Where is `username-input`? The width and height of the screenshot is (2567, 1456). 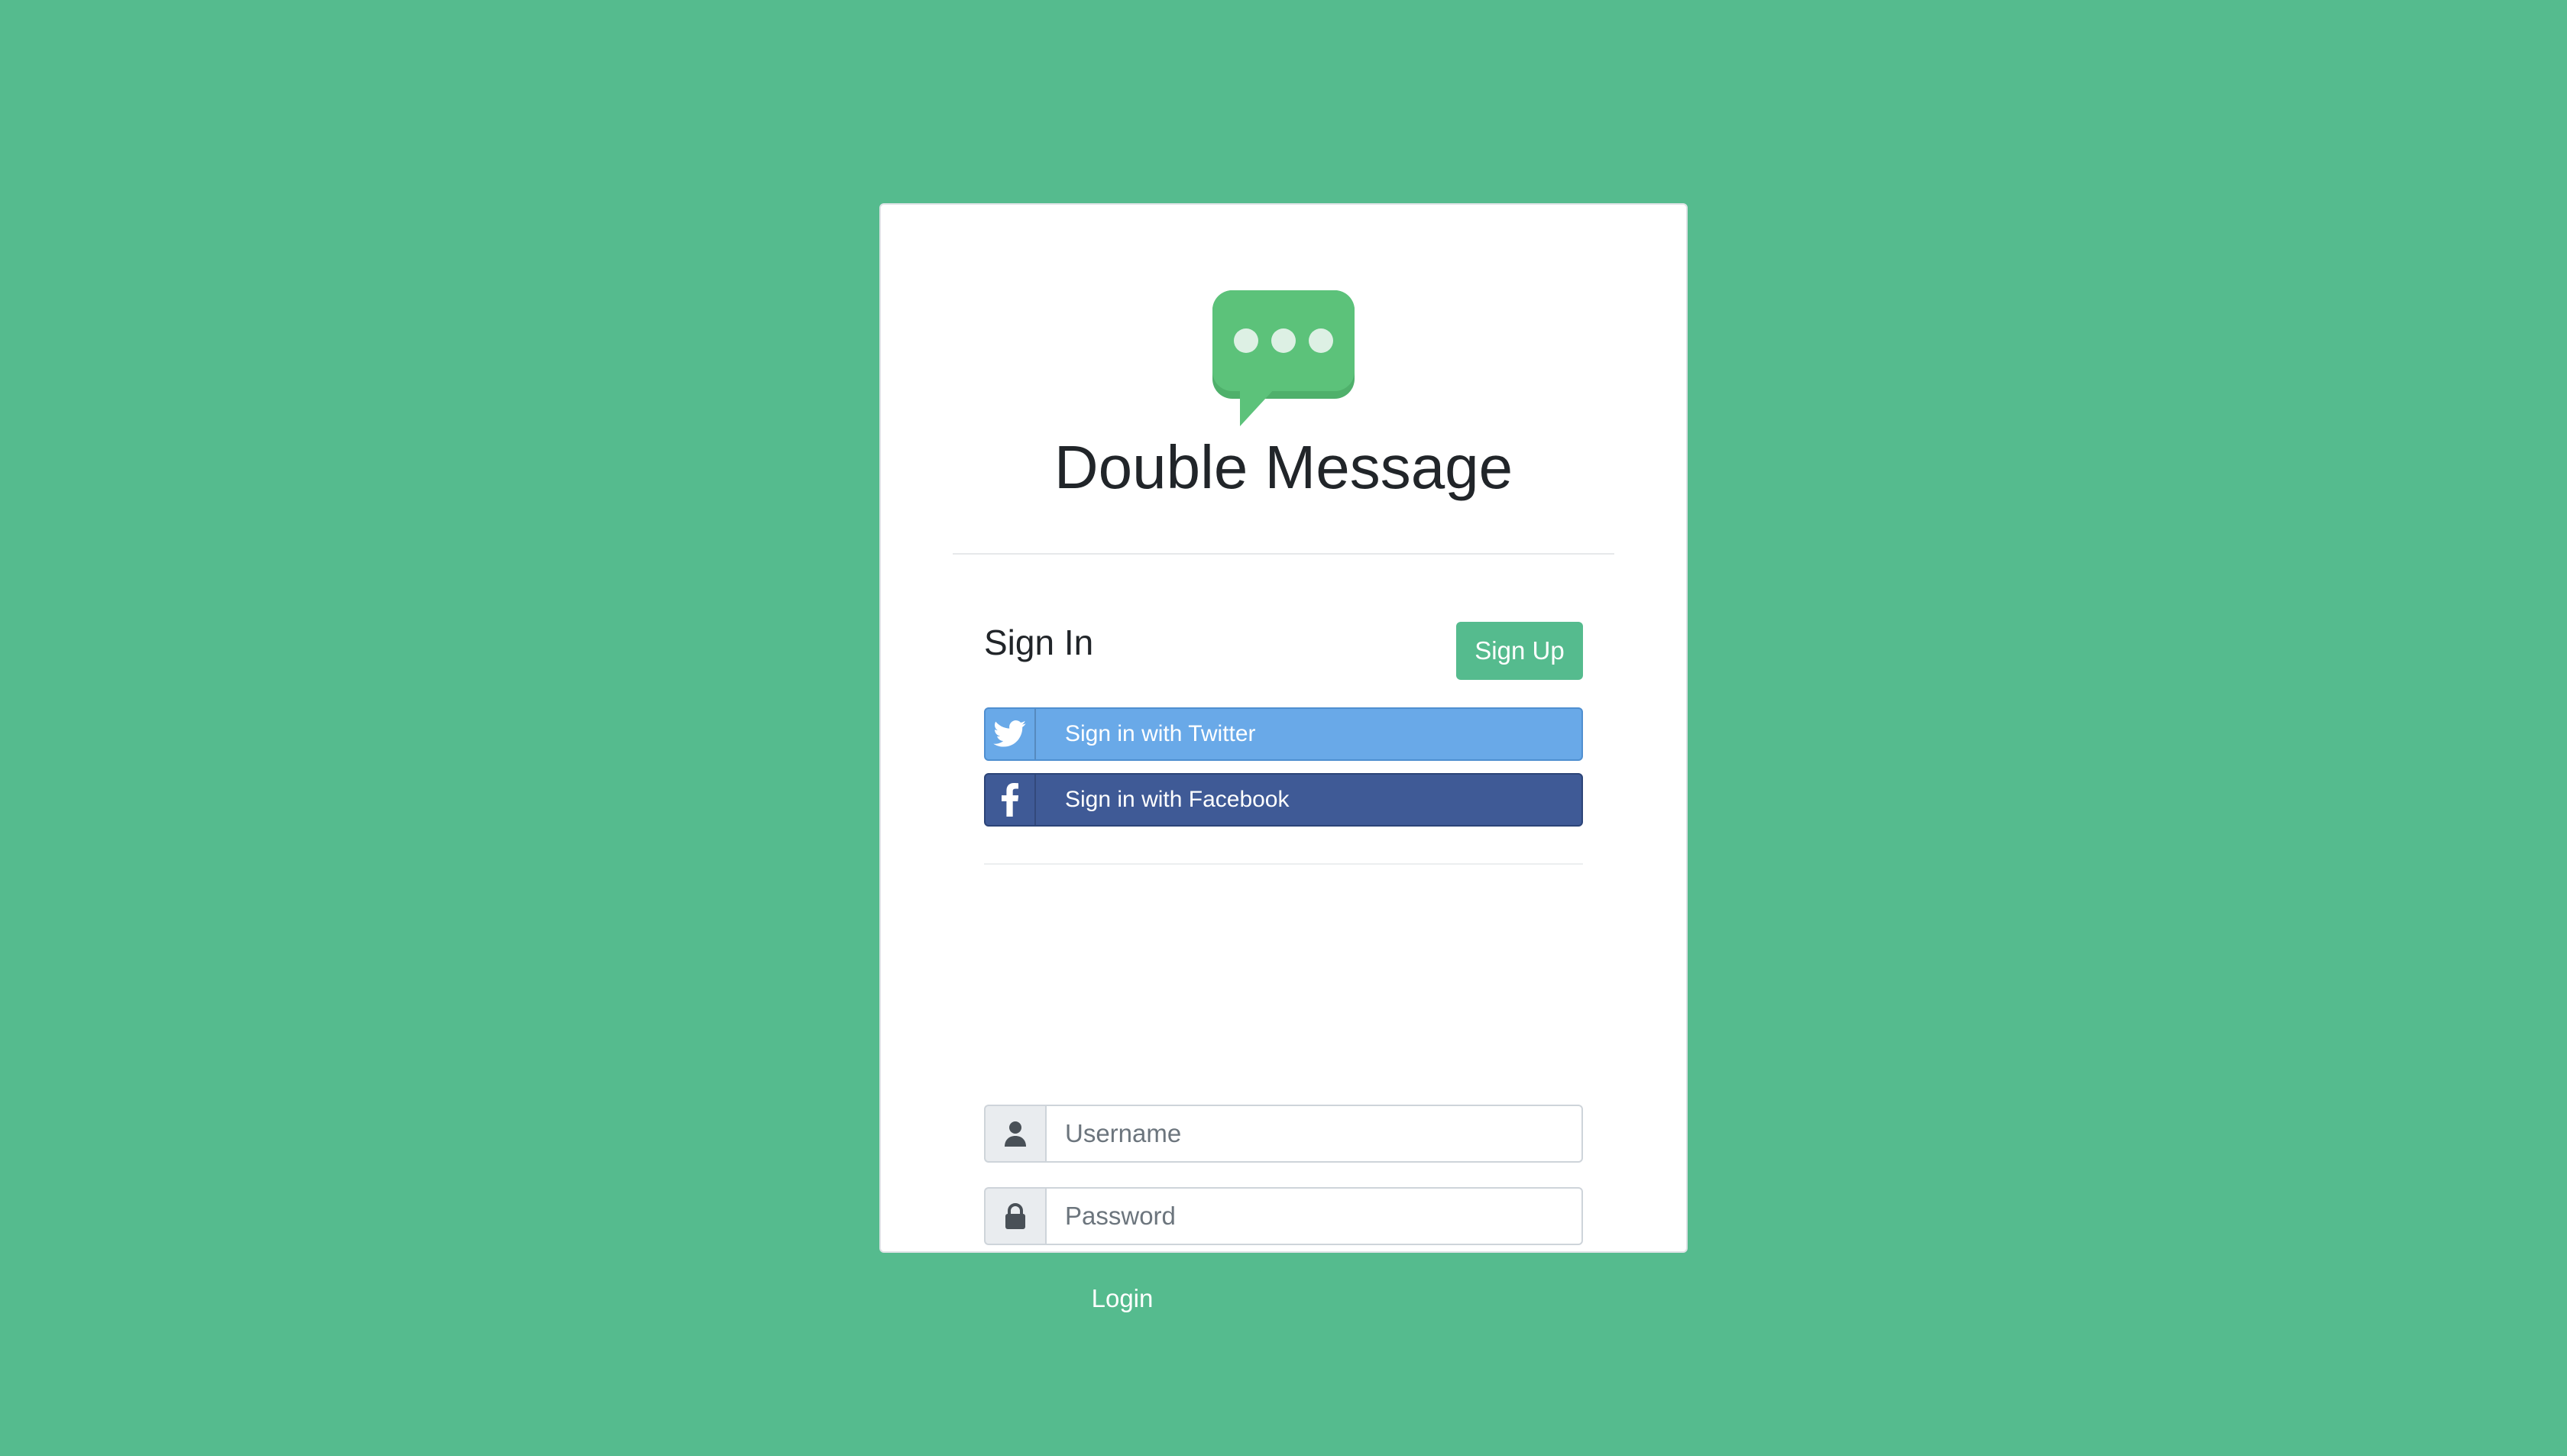
username-input is located at coordinates (1314, 1134).